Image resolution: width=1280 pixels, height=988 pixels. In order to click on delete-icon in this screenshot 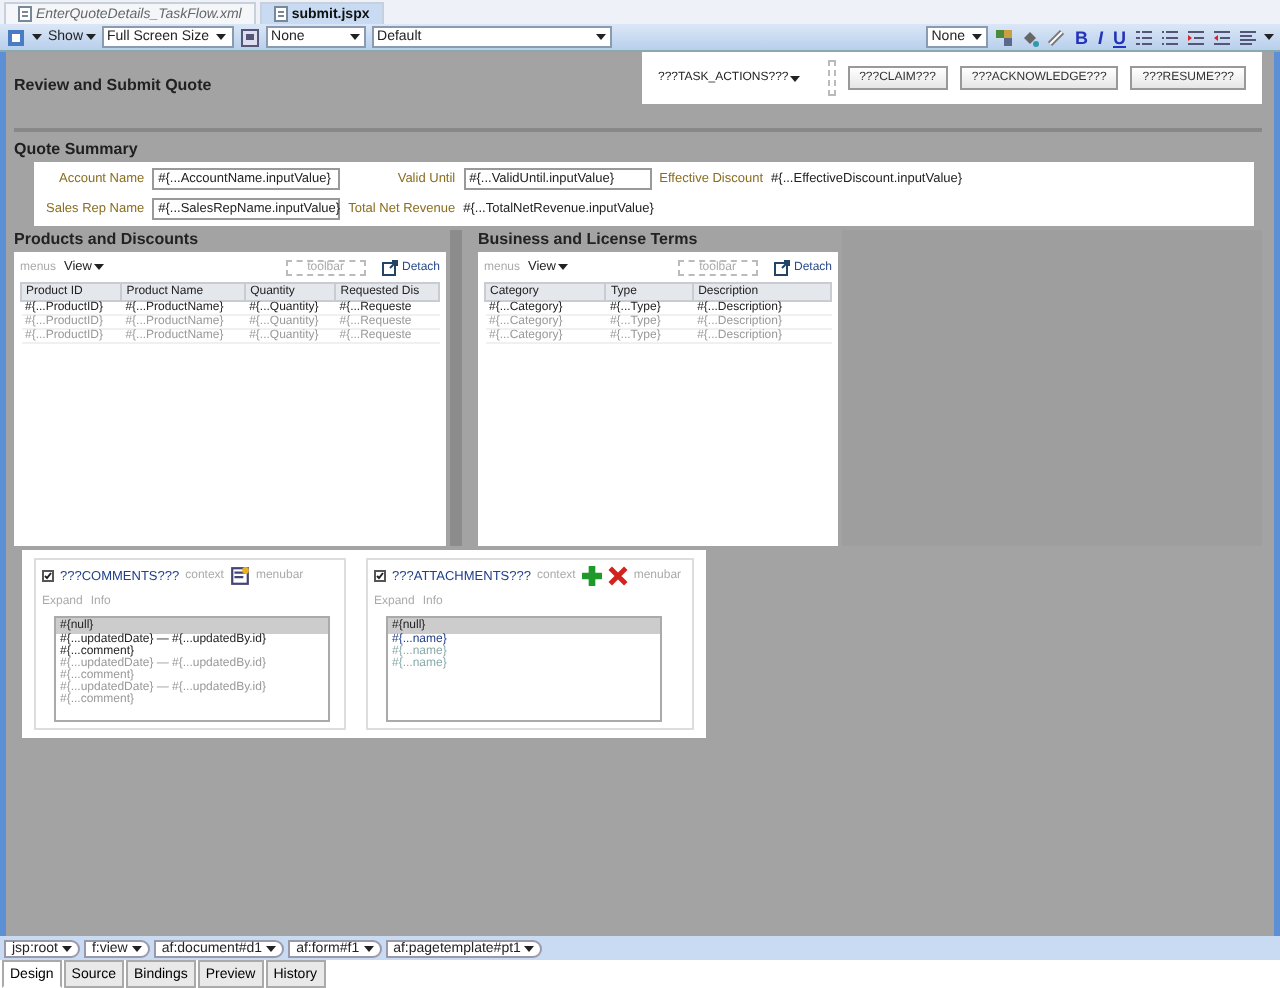, I will do `click(617, 576)`.